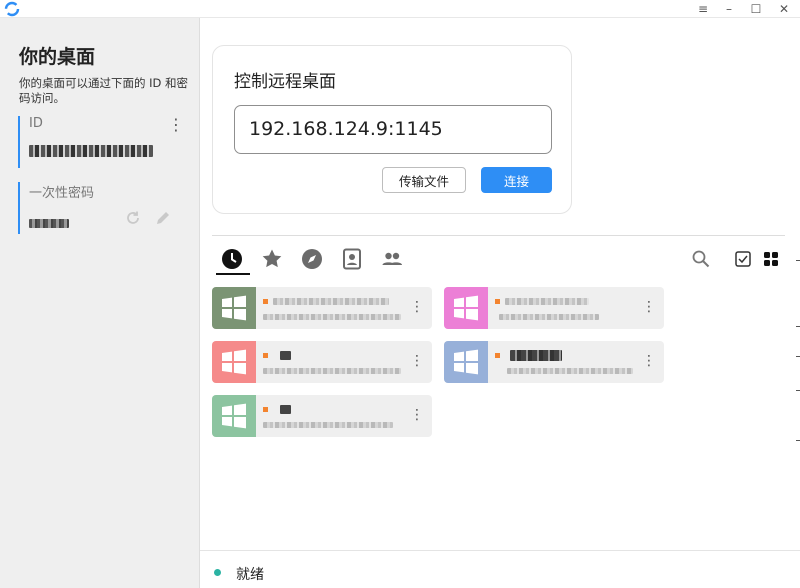 This screenshot has height=588, width=800. What do you see at coordinates (285, 82) in the screenshot?
I see `connect-card-title: 控制远程桌面` at bounding box center [285, 82].